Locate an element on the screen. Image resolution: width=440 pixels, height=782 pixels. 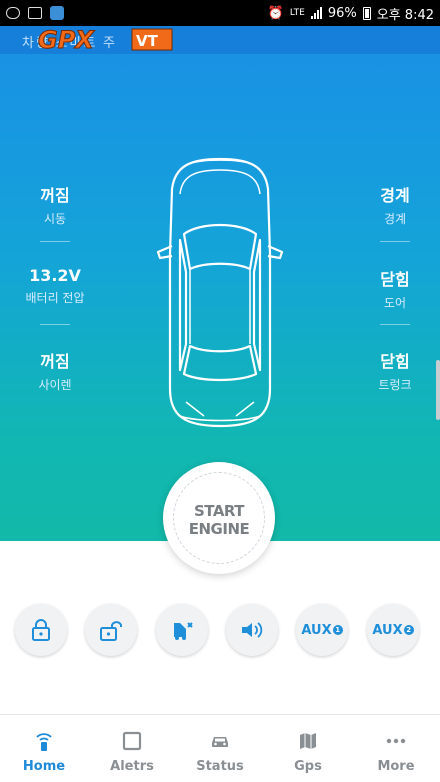
aux2-button: AUX 2 is located at coordinates (393, 630).